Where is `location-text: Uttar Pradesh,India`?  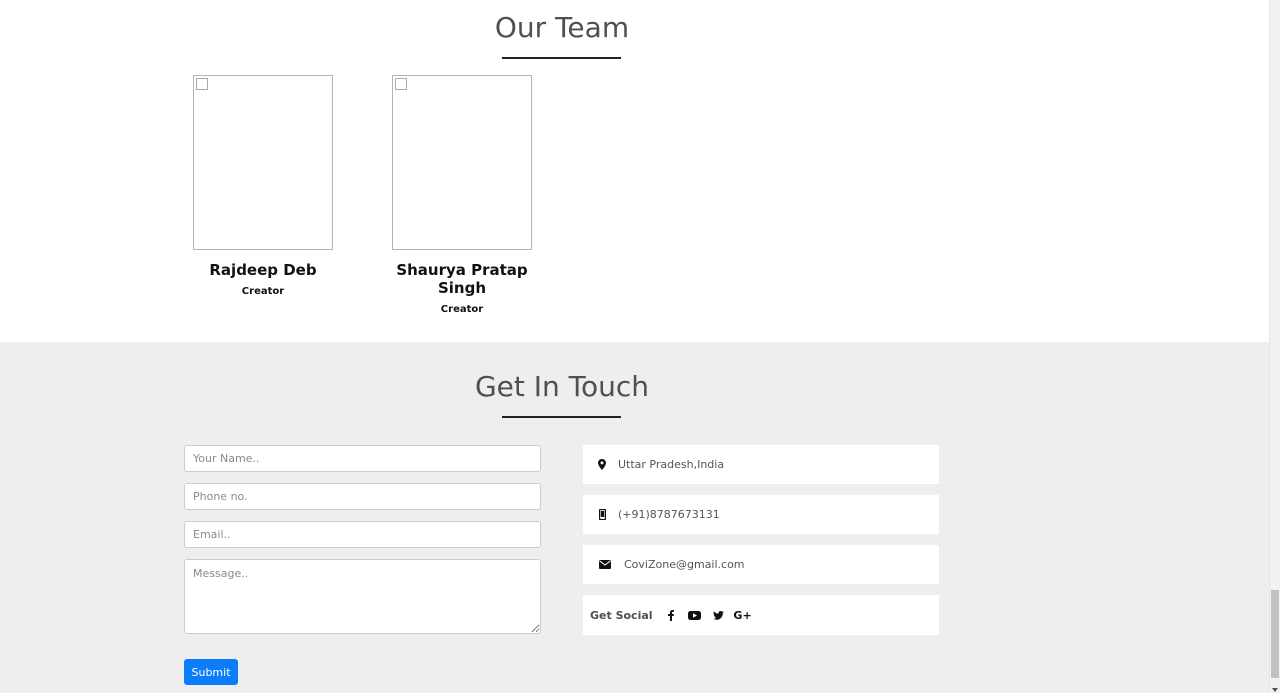 location-text: Uttar Pradesh,India is located at coordinates (671, 464).